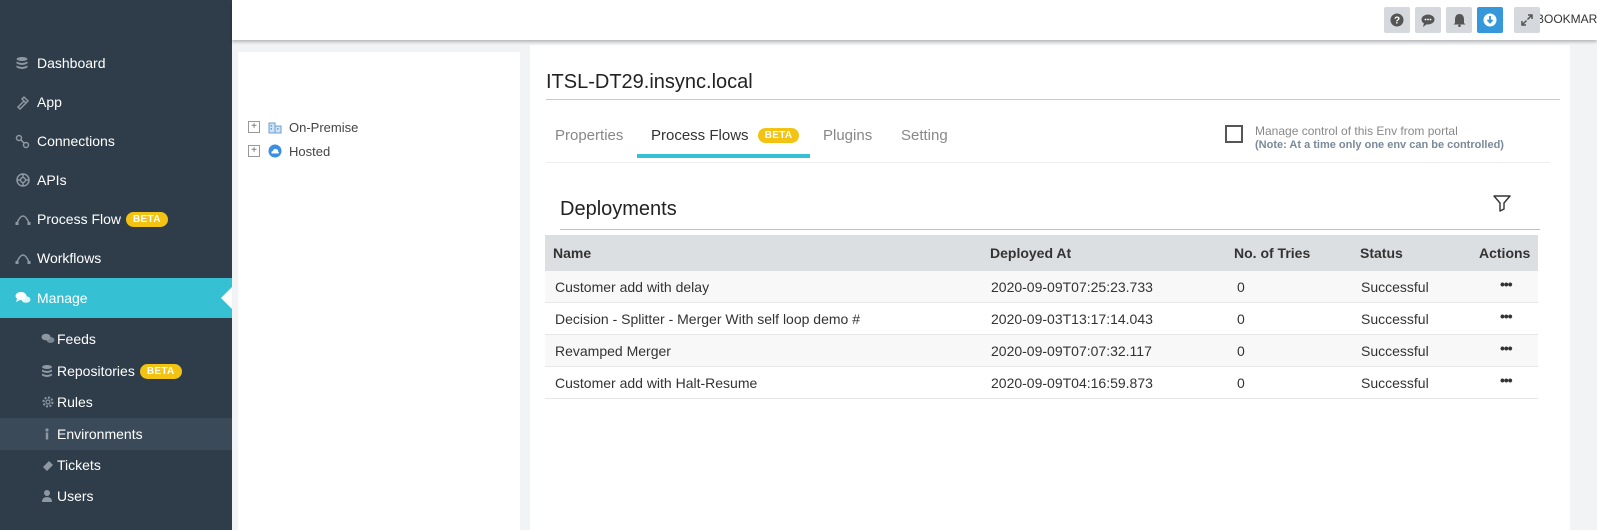  Describe the element at coordinates (924, 135) in the screenshot. I see `tab-setting: Setting` at that location.